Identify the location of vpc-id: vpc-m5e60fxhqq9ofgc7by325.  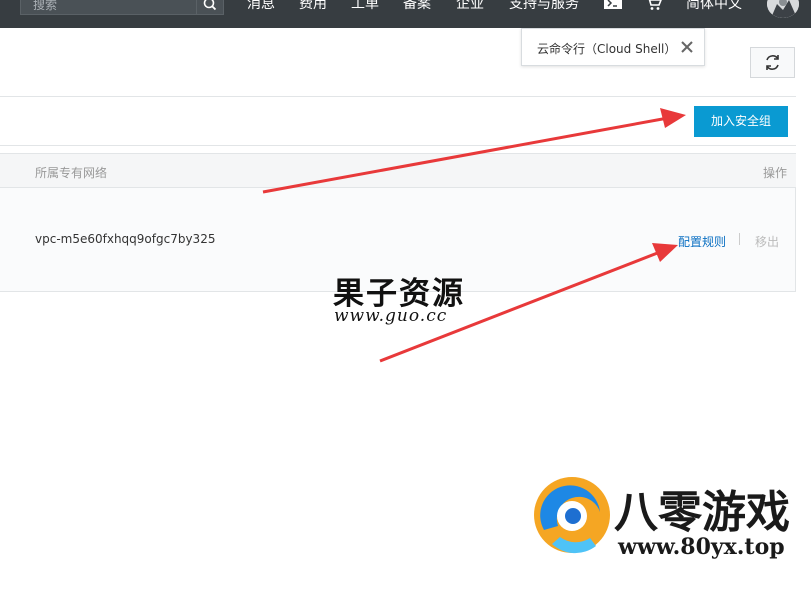
(125, 239).